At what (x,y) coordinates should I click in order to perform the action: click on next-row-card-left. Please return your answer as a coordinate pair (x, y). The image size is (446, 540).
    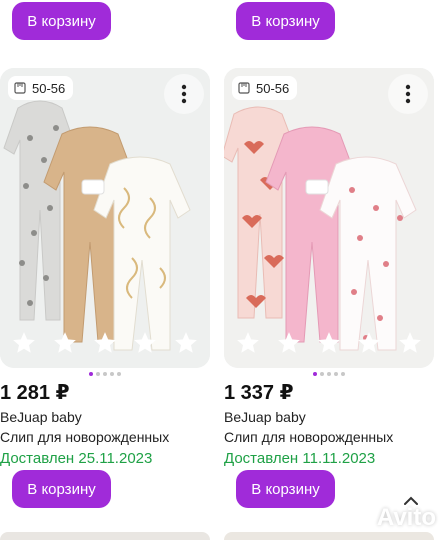
    Looking at the image, I should click on (105, 536).